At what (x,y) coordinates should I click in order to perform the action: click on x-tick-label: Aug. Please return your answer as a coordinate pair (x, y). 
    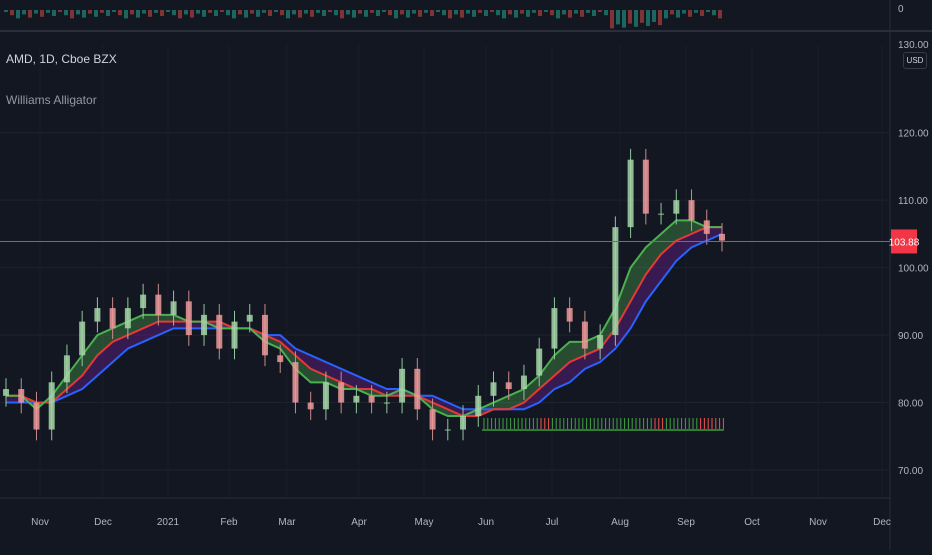
    Looking at the image, I should click on (620, 522).